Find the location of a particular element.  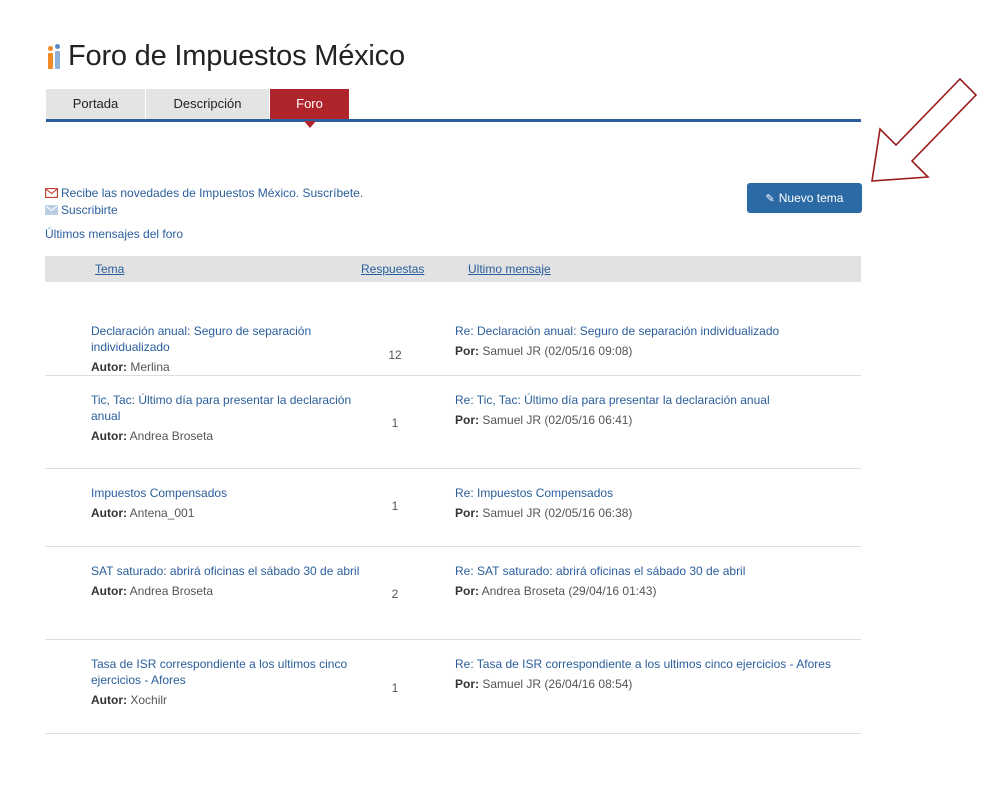

last-message-author: Por: Samuel JR (02/05/16 09:08) is located at coordinates (544, 351).